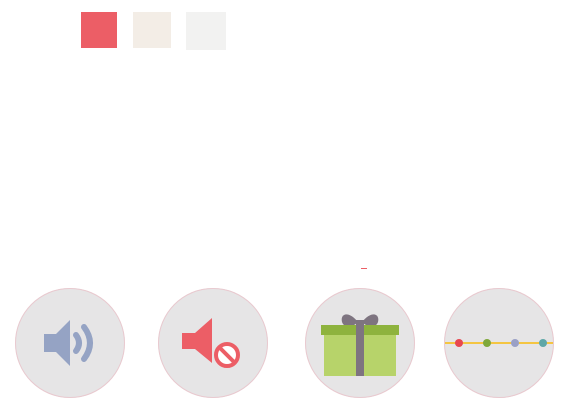  I want to click on speaker-muted-icon, so click(211, 343).